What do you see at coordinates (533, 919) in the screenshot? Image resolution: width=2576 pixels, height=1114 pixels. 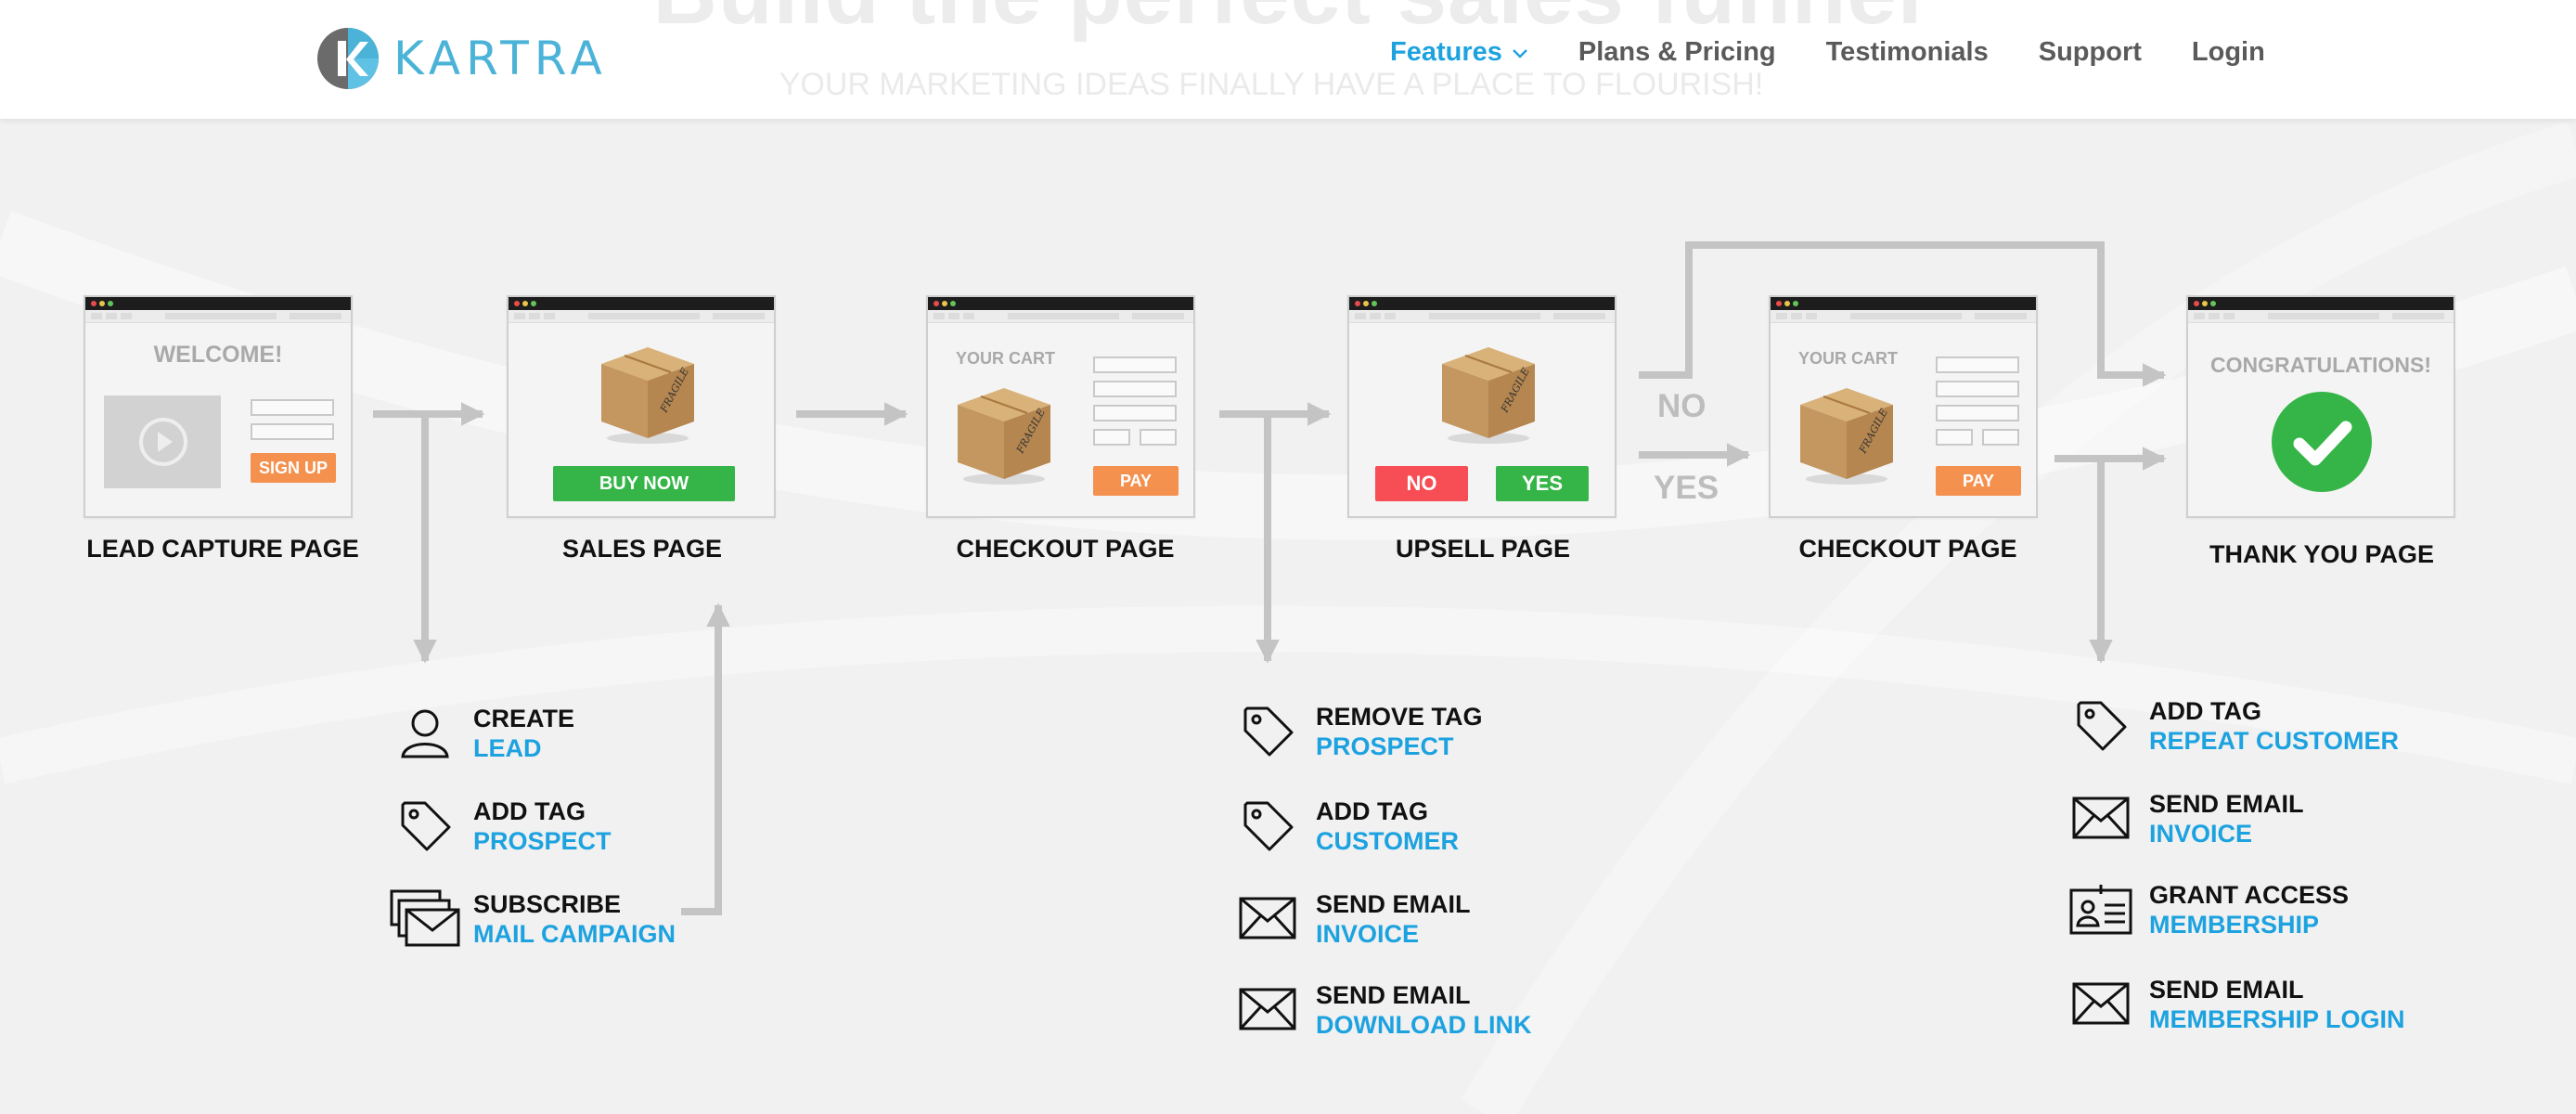 I see `action-subscribe-mail-campaign: SUBSCRIBE MAIL CAMPAIGN` at bounding box center [533, 919].